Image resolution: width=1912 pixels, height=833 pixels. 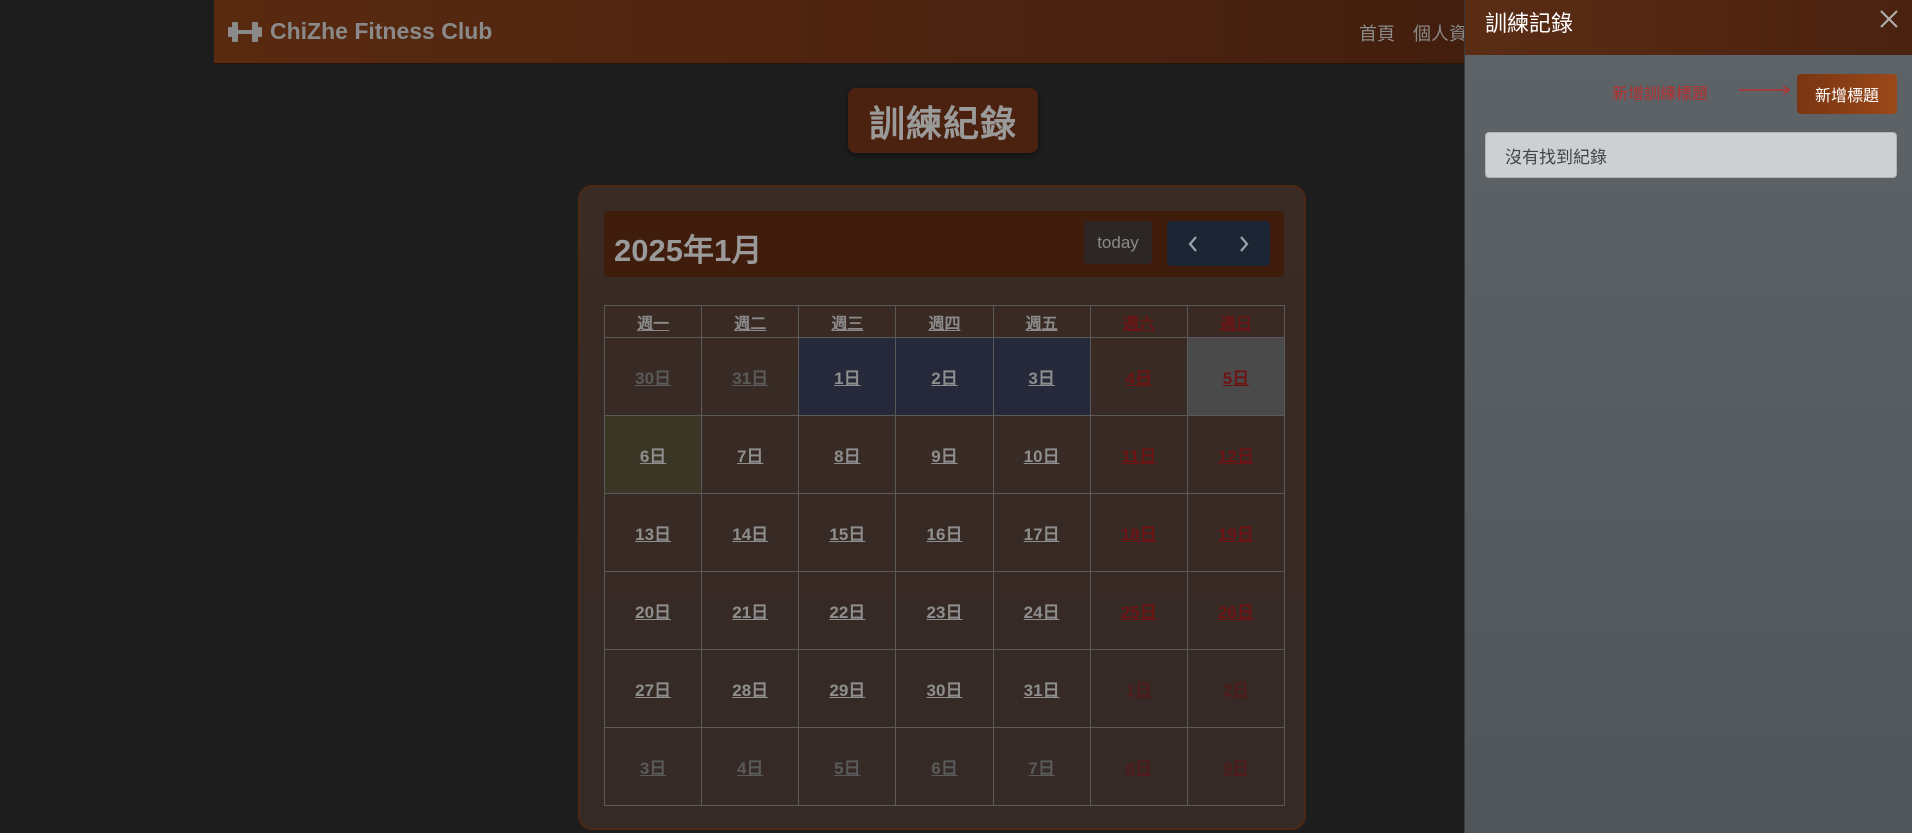 I want to click on day-cell: 19日, so click(x=1236, y=532).